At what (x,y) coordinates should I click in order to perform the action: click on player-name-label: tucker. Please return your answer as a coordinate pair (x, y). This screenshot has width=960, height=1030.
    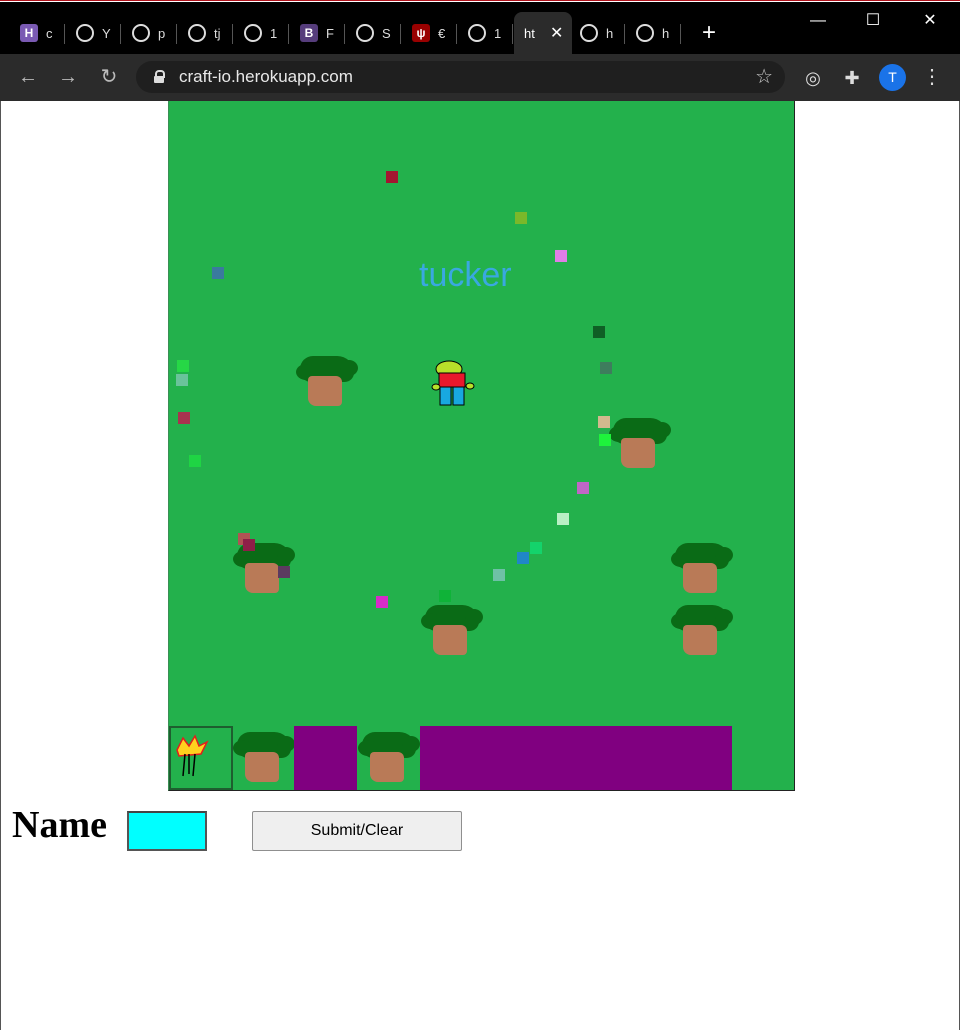
    Looking at the image, I should click on (465, 275).